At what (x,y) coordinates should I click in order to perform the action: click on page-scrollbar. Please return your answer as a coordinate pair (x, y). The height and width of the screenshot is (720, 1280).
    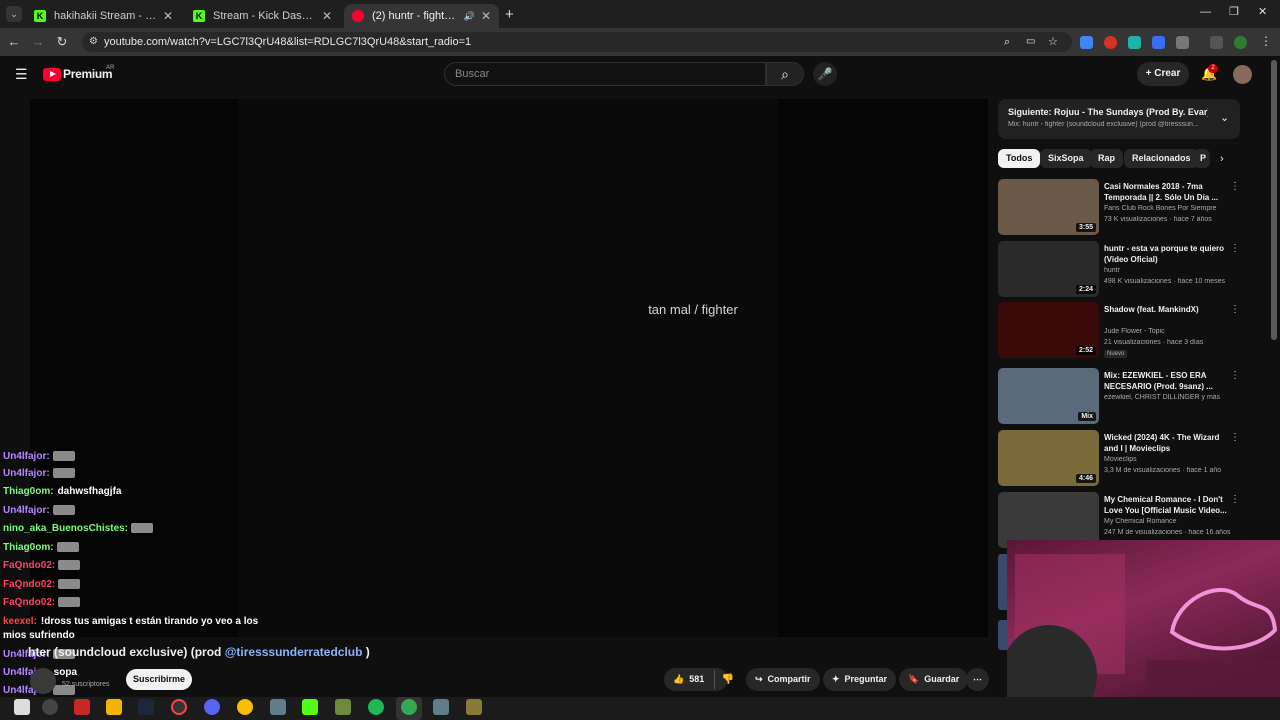
    Looking at the image, I should click on (1274, 200).